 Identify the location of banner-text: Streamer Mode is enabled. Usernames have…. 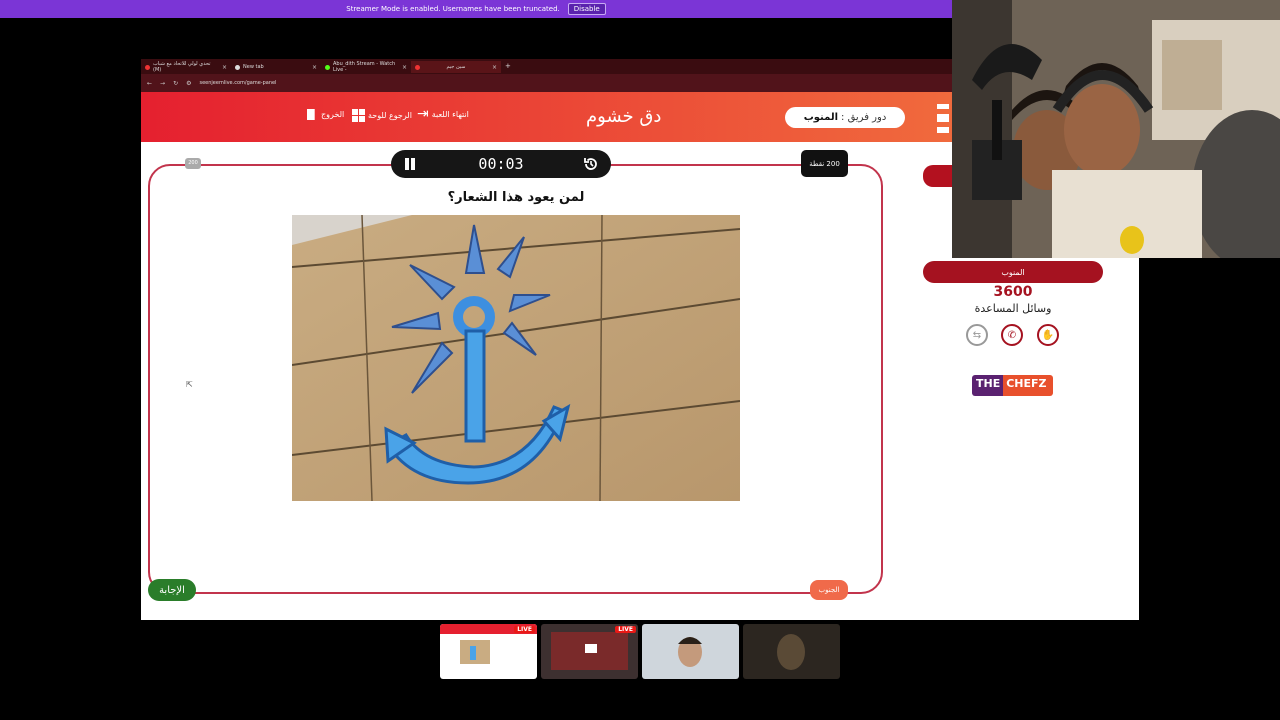
(453, 9).